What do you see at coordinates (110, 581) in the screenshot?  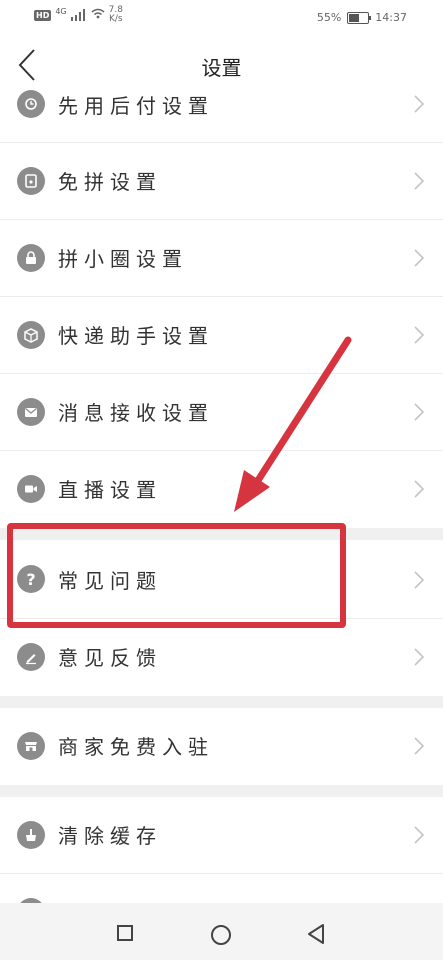 I see `settings-item-label: 常见问题` at bounding box center [110, 581].